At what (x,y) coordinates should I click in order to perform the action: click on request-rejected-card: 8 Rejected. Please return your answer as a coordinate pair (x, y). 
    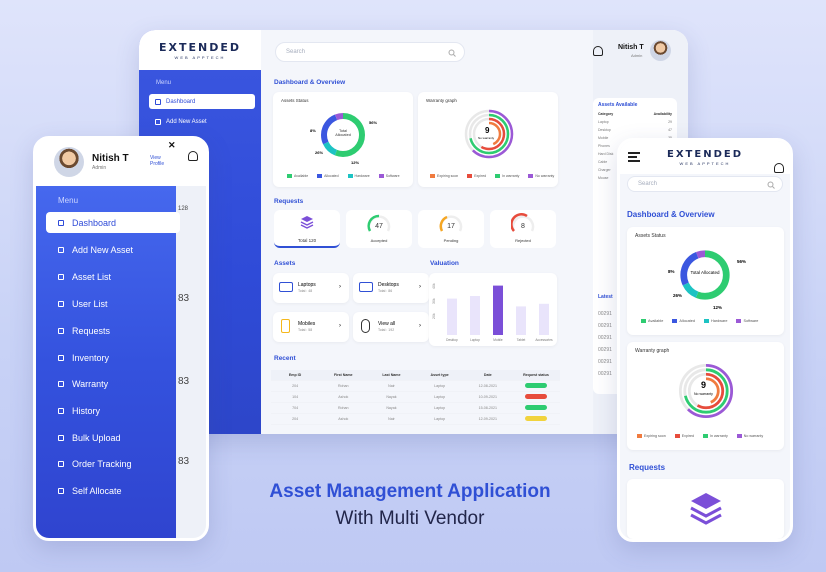
    Looking at the image, I should click on (523, 229).